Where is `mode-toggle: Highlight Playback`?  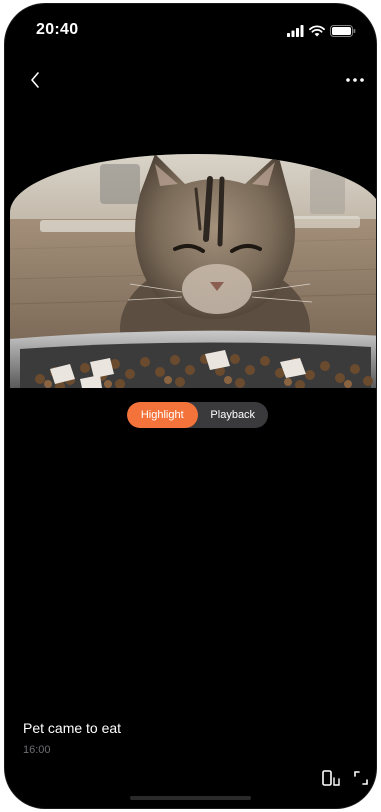
mode-toggle: Highlight Playback is located at coordinates (197, 415).